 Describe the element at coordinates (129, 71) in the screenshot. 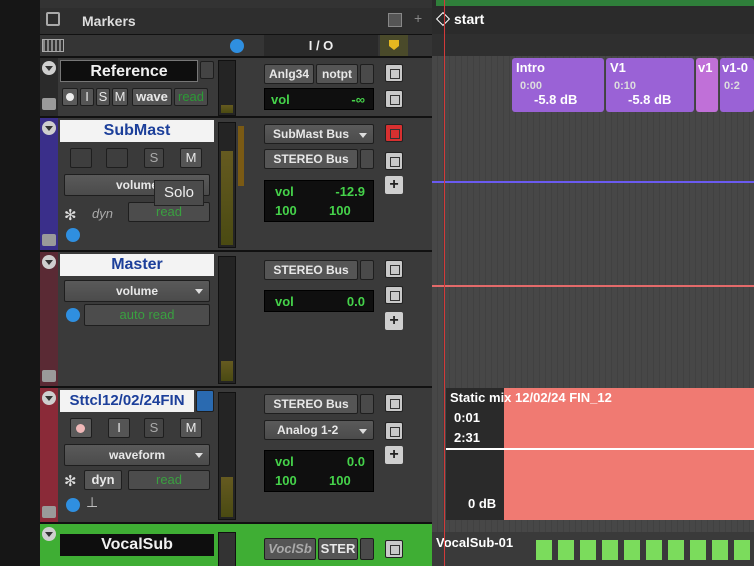

I see `track-name: Reference` at that location.